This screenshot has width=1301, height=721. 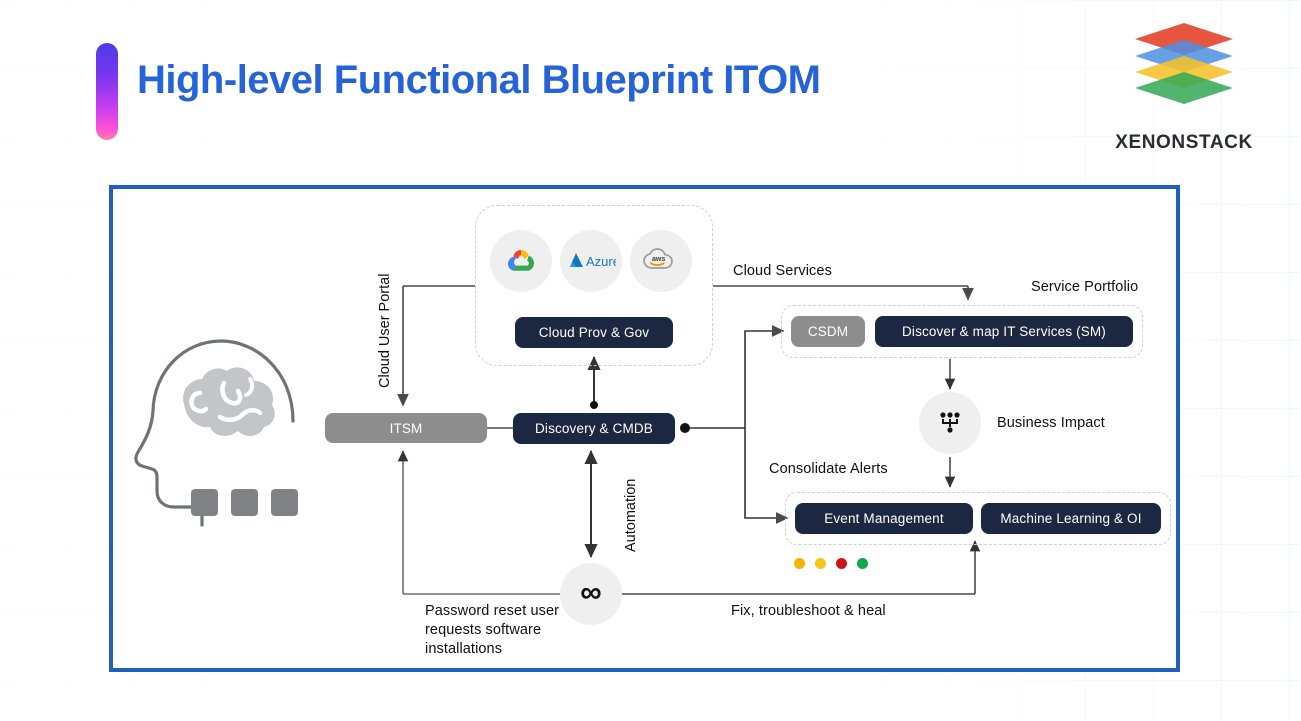 What do you see at coordinates (862, 563) in the screenshot?
I see `status-dot-green` at bounding box center [862, 563].